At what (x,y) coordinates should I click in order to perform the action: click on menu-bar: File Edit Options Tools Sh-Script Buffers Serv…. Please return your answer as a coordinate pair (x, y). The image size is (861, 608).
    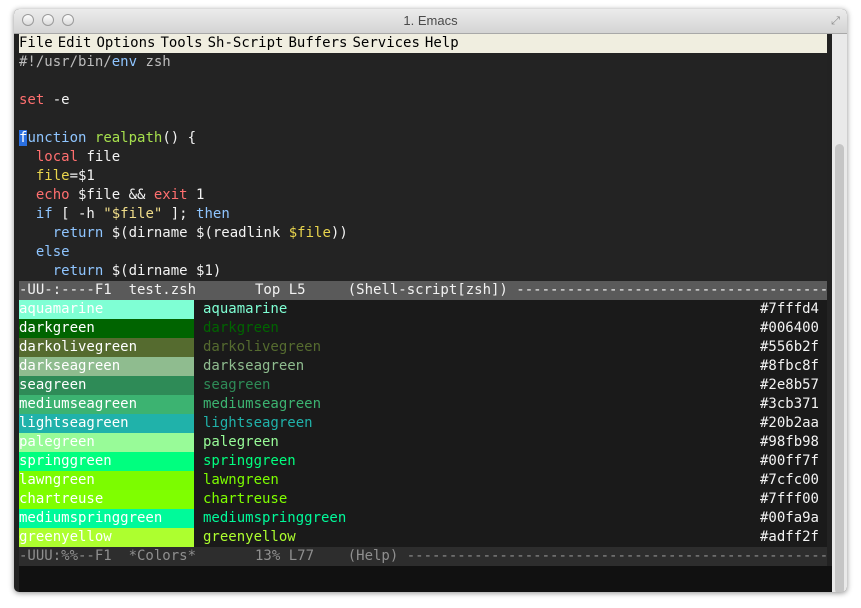
    Looking at the image, I should click on (423, 43).